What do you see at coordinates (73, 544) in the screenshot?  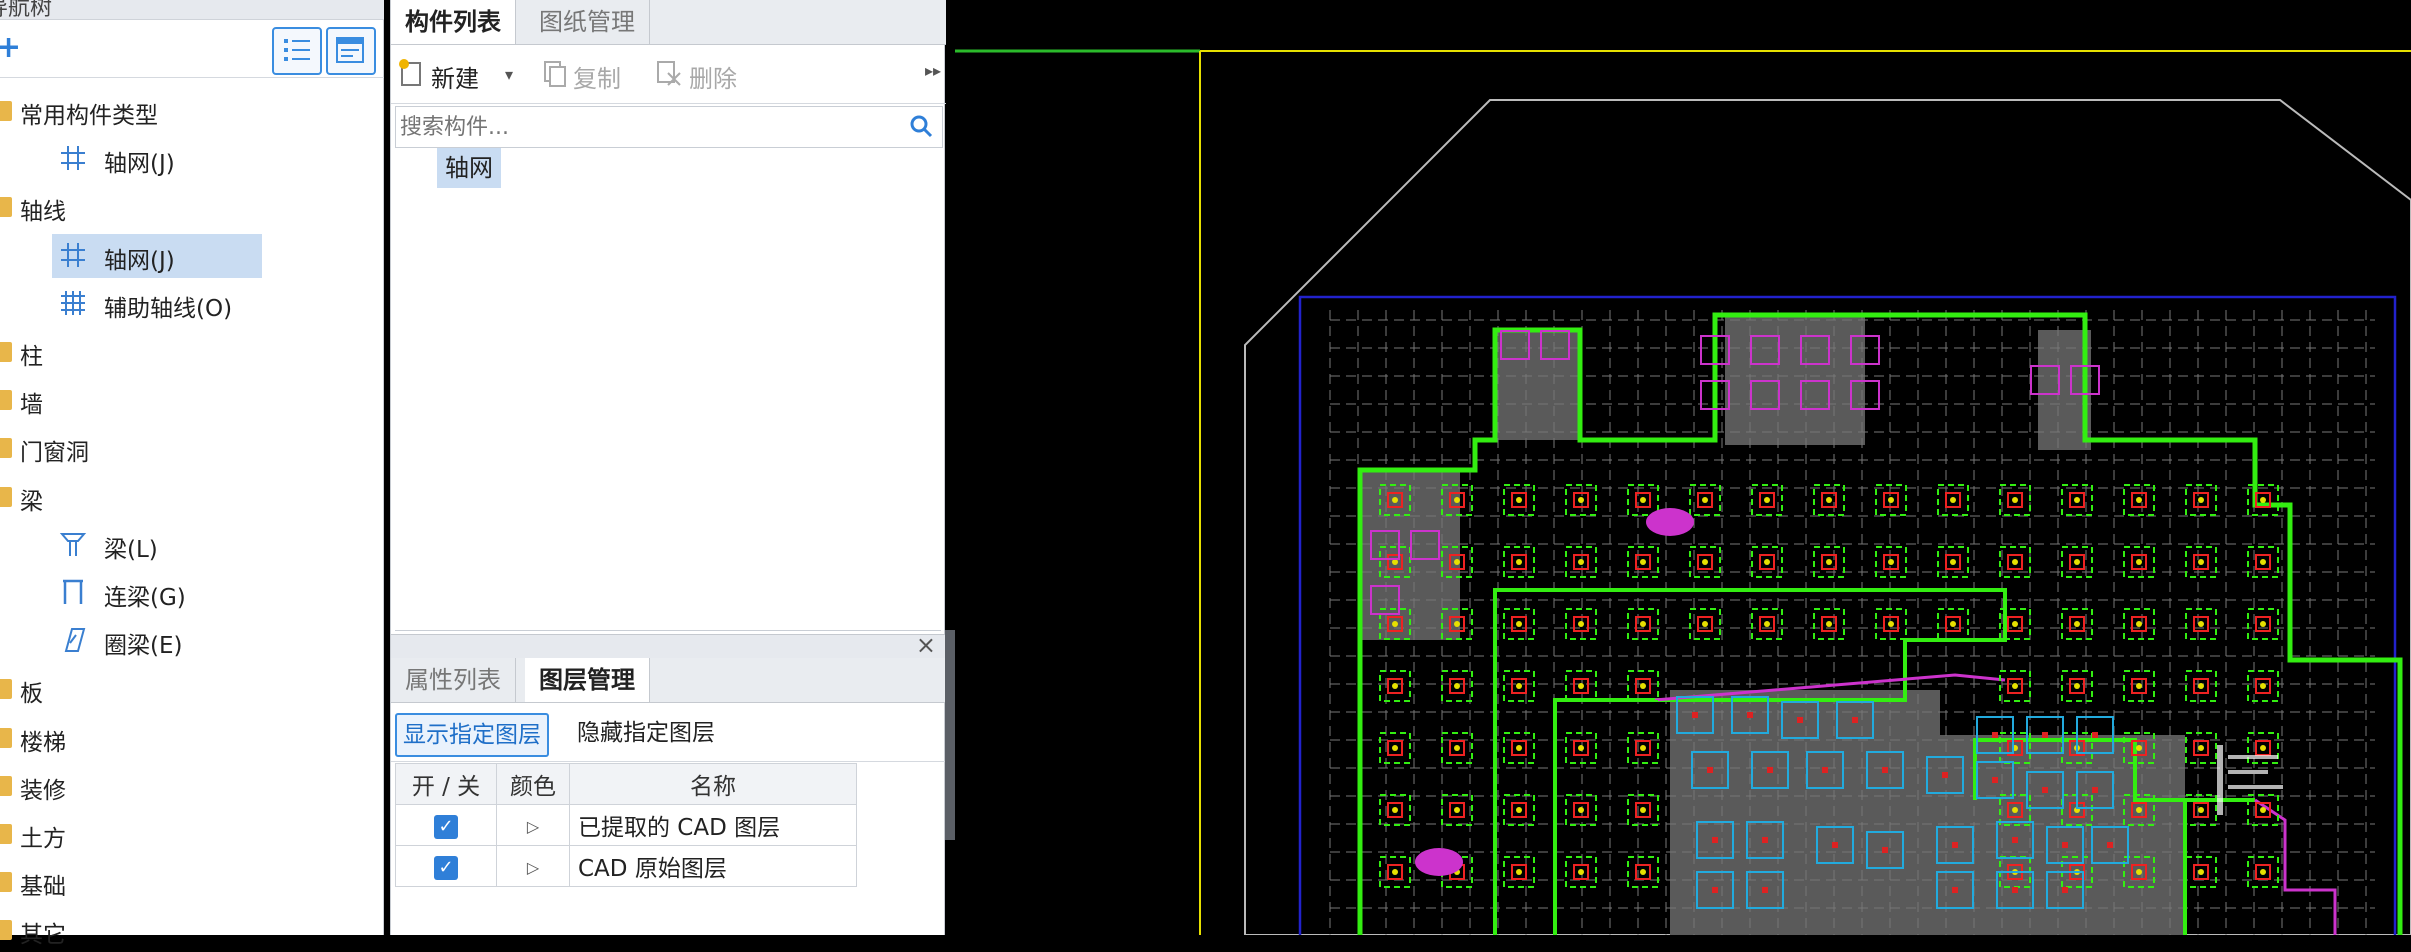 I see `beam-icon` at bounding box center [73, 544].